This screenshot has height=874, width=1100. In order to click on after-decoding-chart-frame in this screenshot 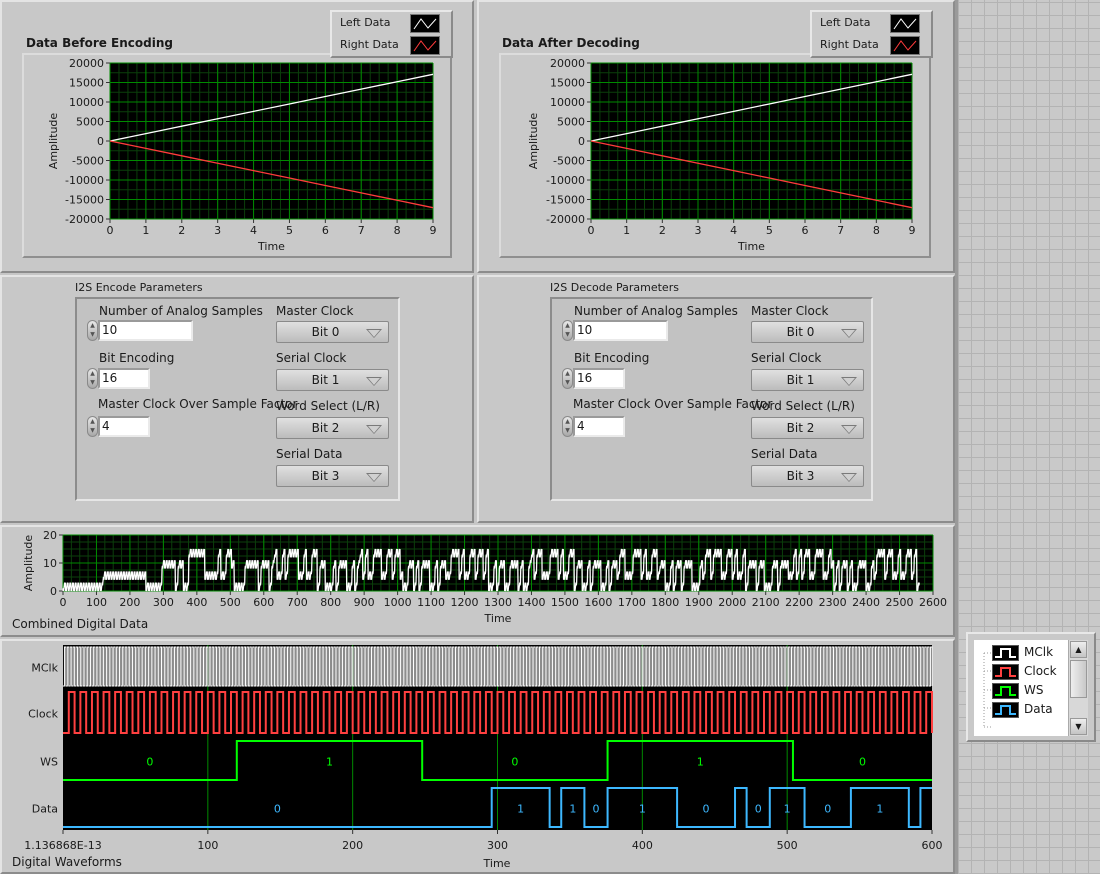, I will do `click(715, 155)`.